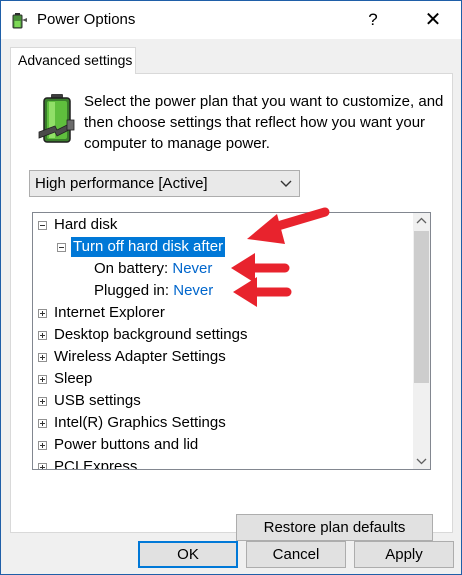 The width and height of the screenshot is (462, 575). I want to click on plugged-in-label: Plugged in:, so click(132, 290).